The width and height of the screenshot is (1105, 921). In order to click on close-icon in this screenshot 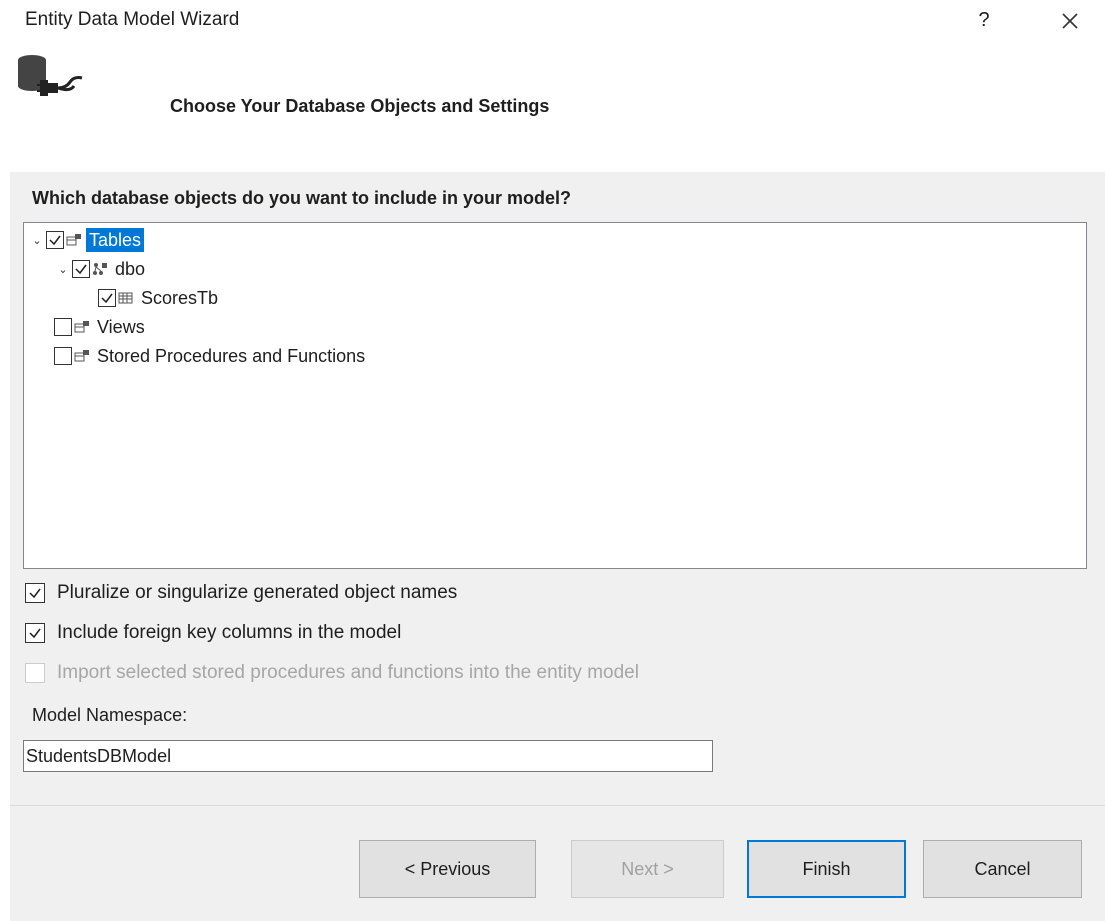, I will do `click(1070, 21)`.